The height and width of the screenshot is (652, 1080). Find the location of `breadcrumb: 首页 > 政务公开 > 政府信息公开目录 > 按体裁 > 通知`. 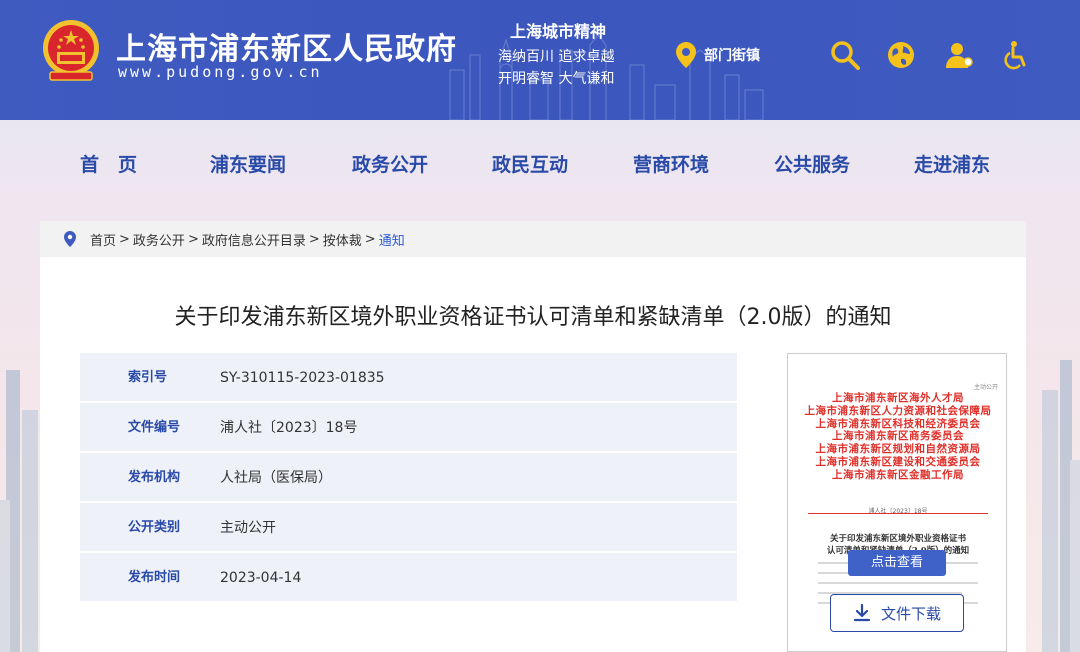

breadcrumb: 首页 > 政务公开 > 政府信息公开目录 > 按体裁 > 通知 is located at coordinates (533, 239).